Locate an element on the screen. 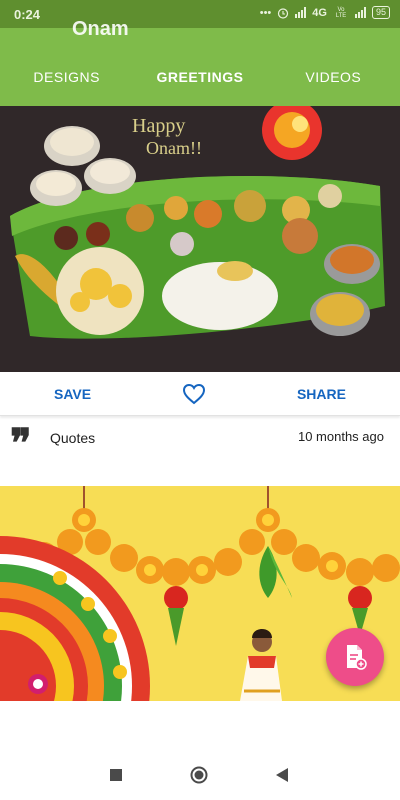 The height and width of the screenshot is (800, 400). create-greeting-fab is located at coordinates (355, 657).